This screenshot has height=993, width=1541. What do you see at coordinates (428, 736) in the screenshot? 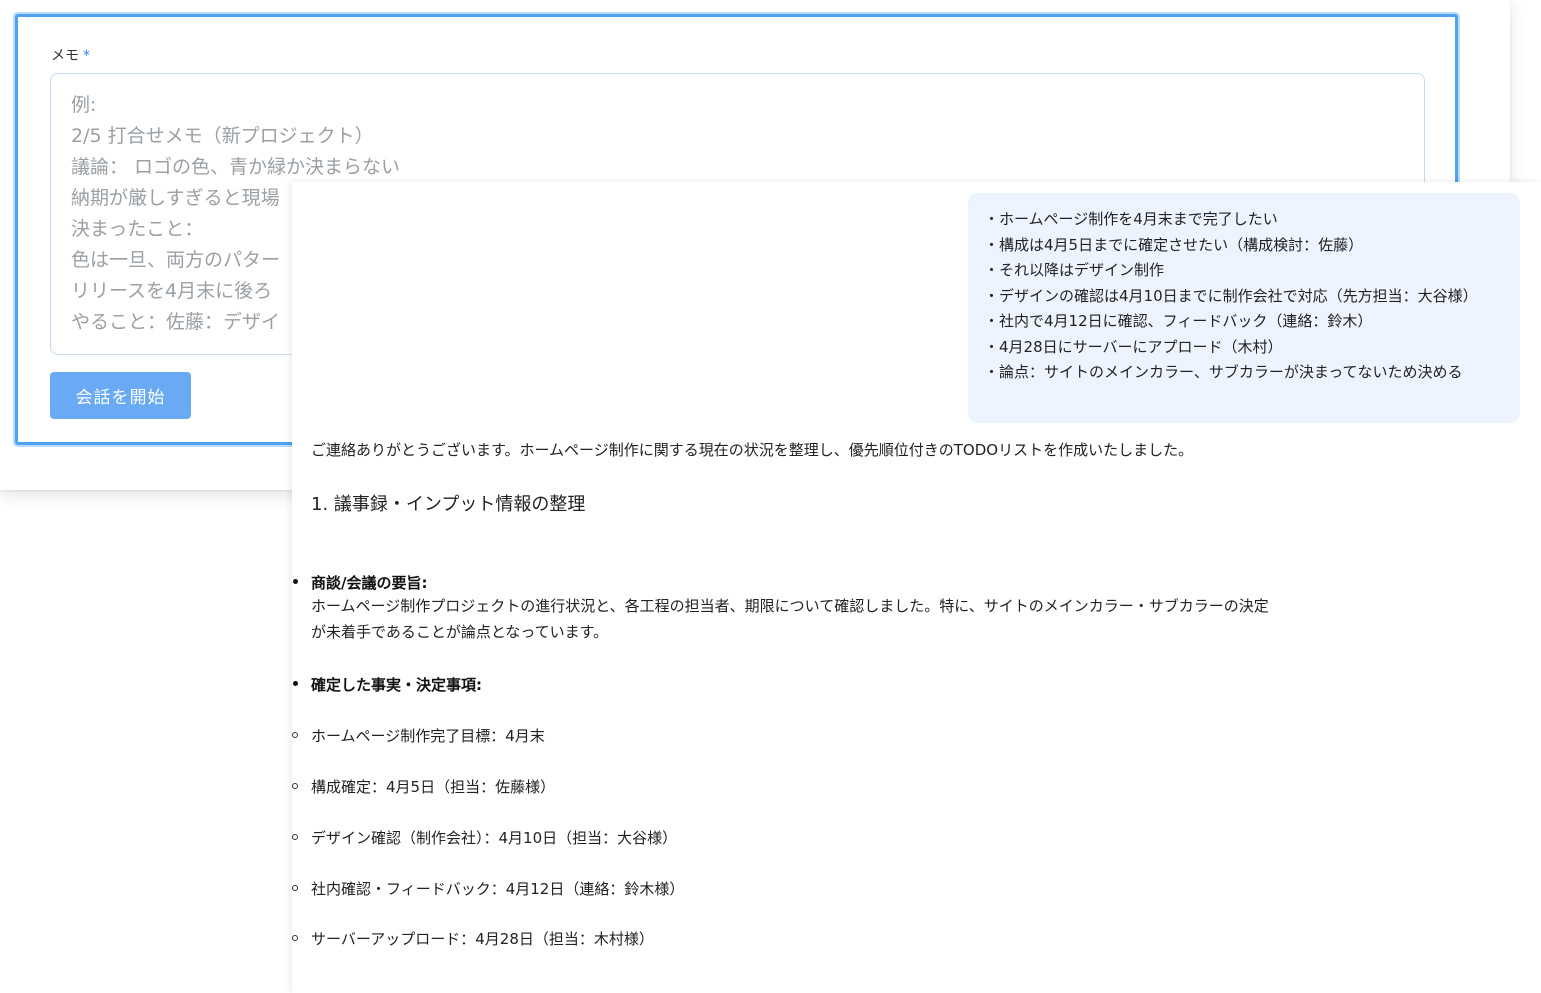
I see `fact-list-item: ホームページ制作完了目標：4月末` at bounding box center [428, 736].